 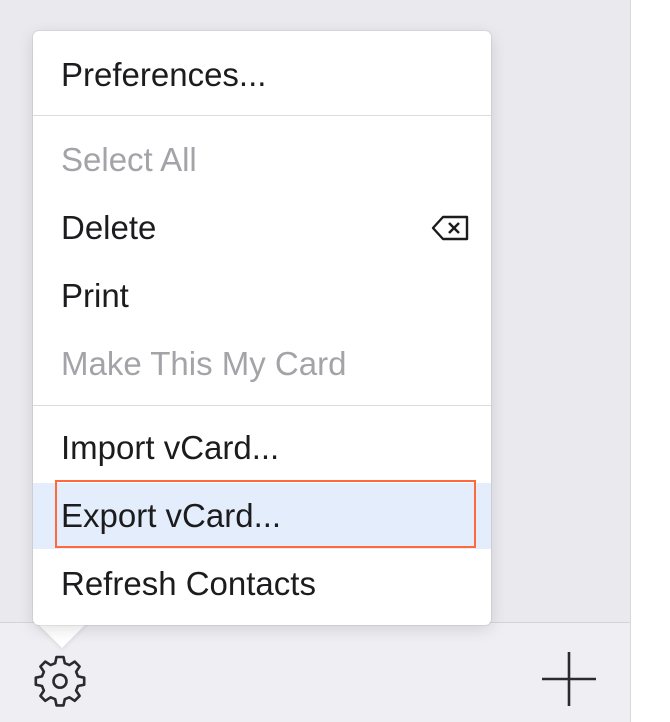 What do you see at coordinates (262, 296) in the screenshot?
I see `menu-item-print: Print` at bounding box center [262, 296].